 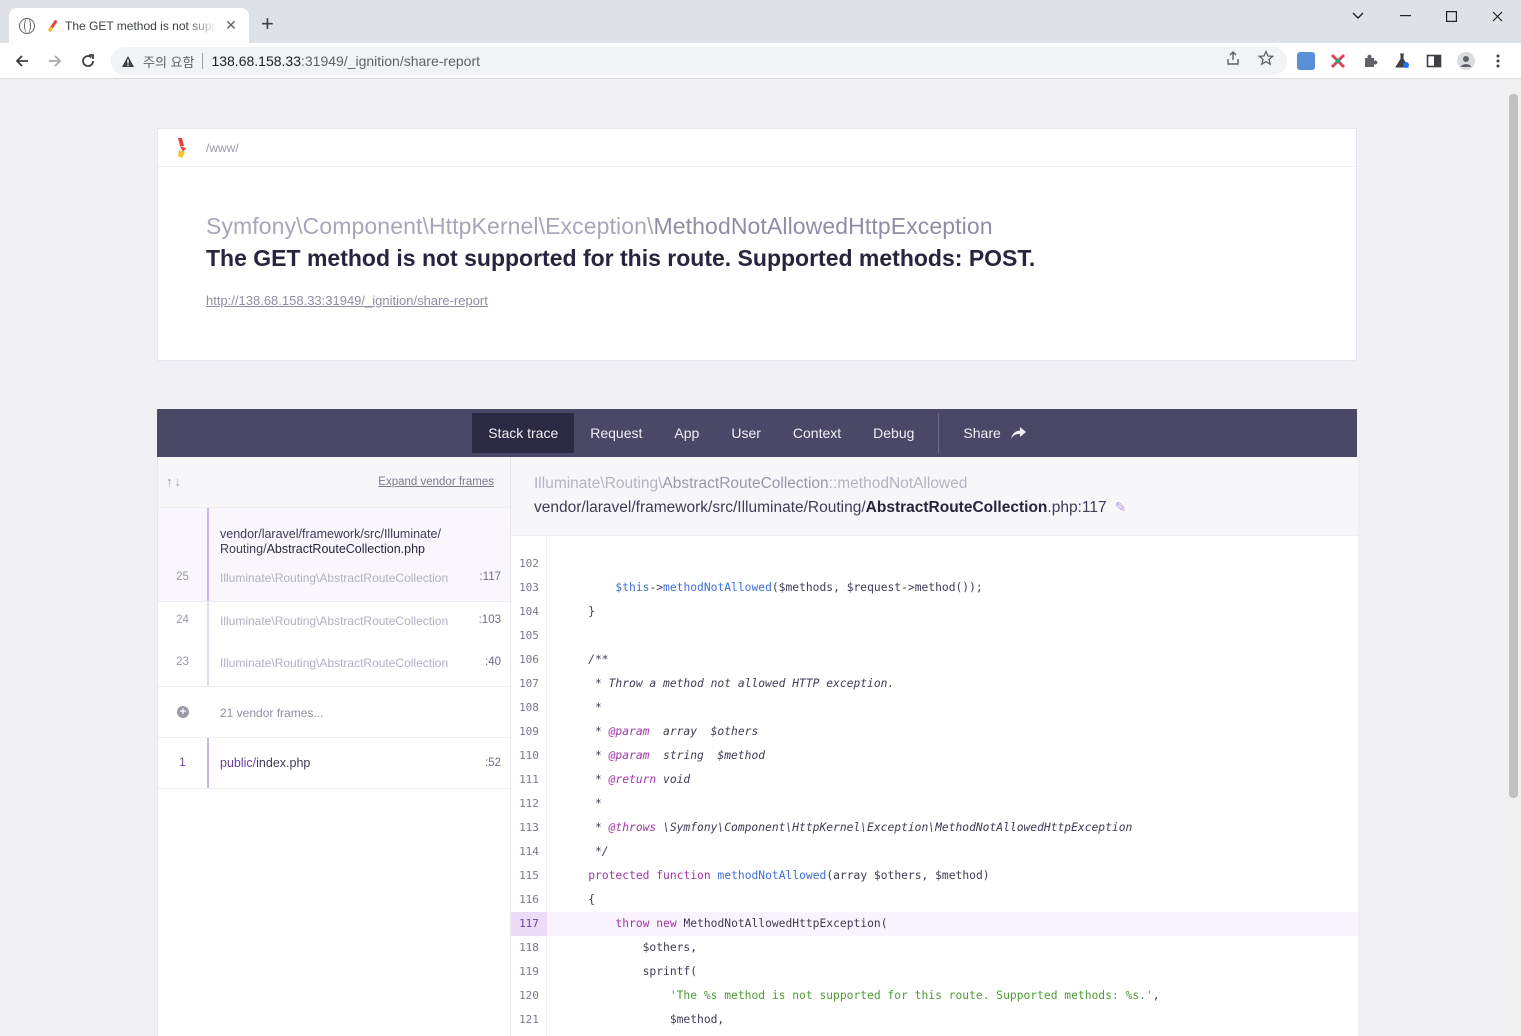 I want to click on tab-search-icon, so click(x=1358, y=16).